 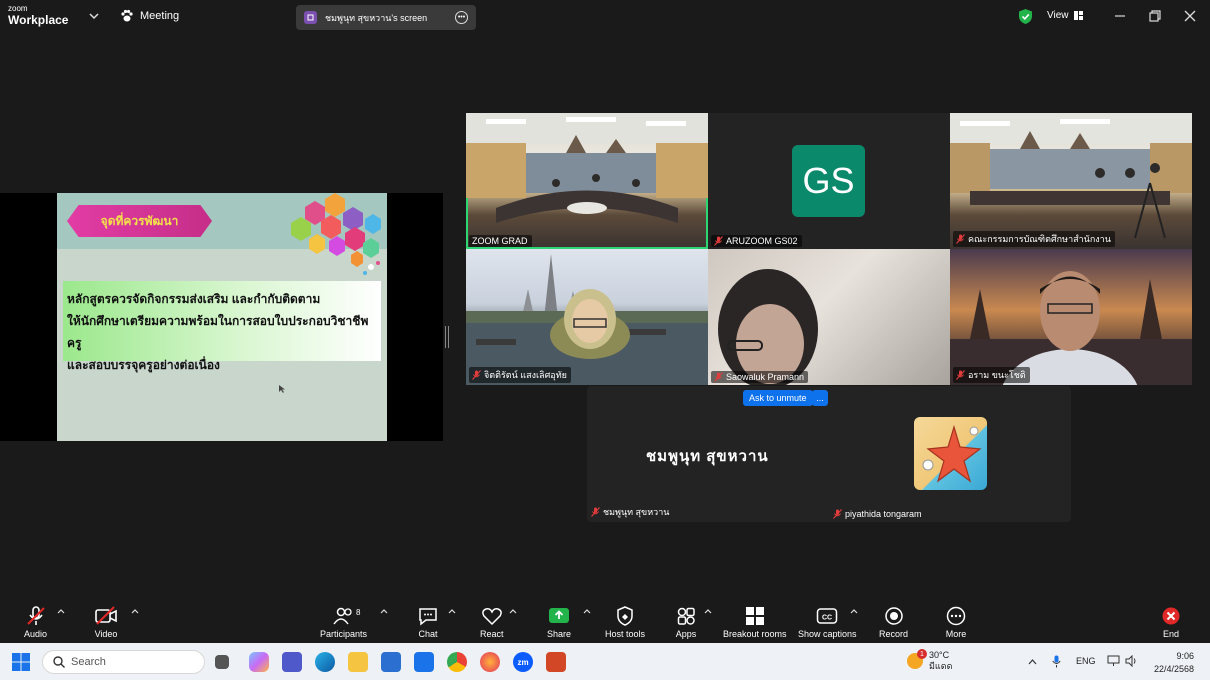 I want to click on weather-widget: 1 30°C มีแดด, so click(x=930, y=660).